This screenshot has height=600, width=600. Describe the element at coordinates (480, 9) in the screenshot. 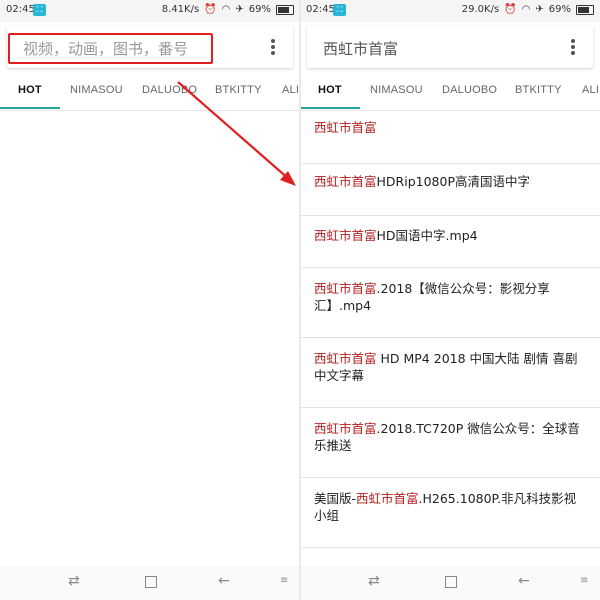

I see `network-speed: 29.0K/s` at that location.